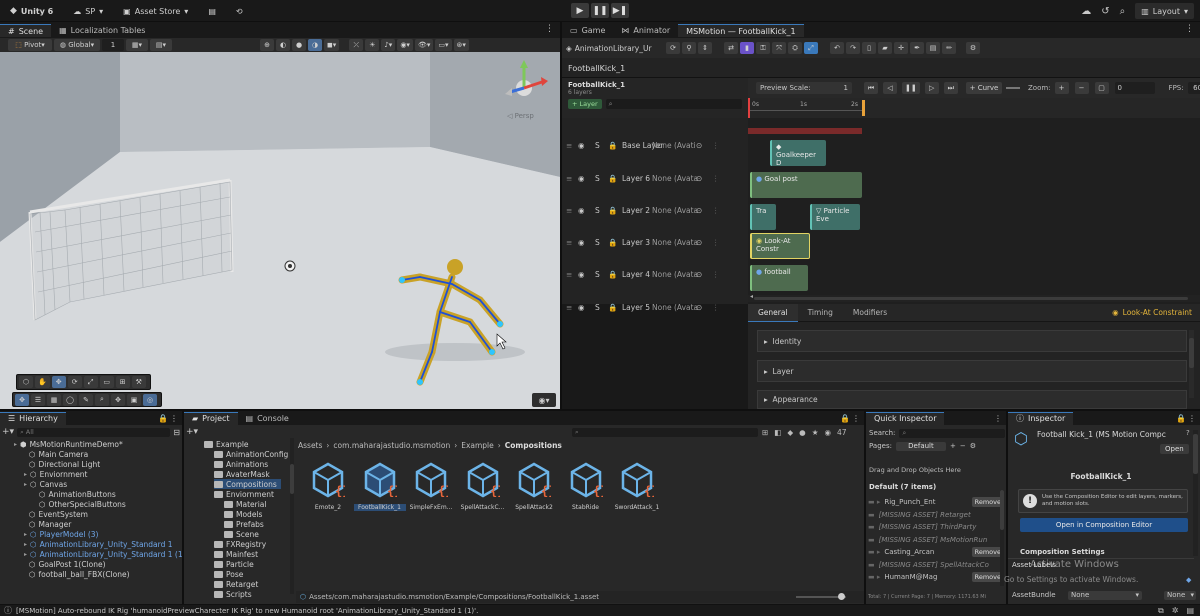  I want to click on rig-icon: ⚲, so click(689, 48).